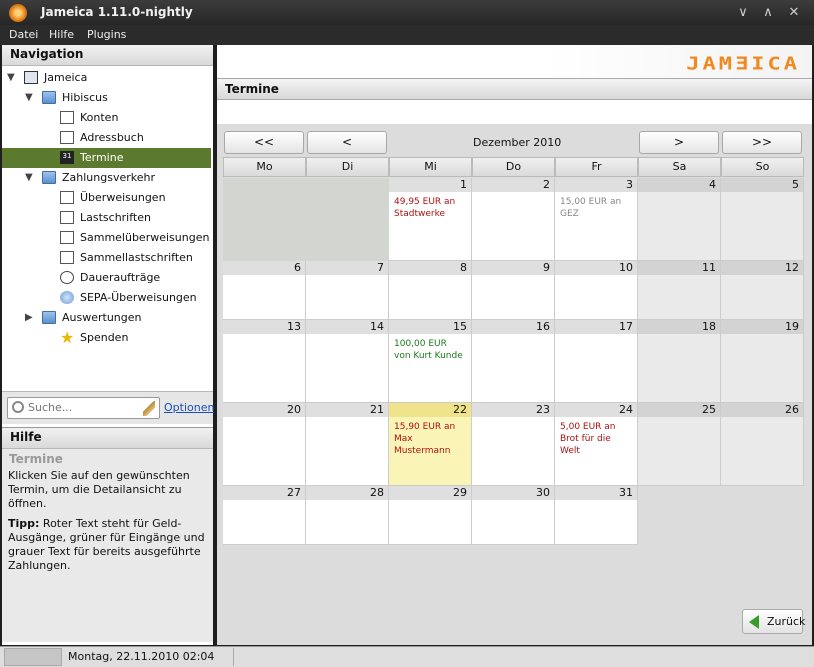 Image resolution: width=814 pixels, height=667 pixels. I want to click on last-month-button: >>, so click(762, 142).